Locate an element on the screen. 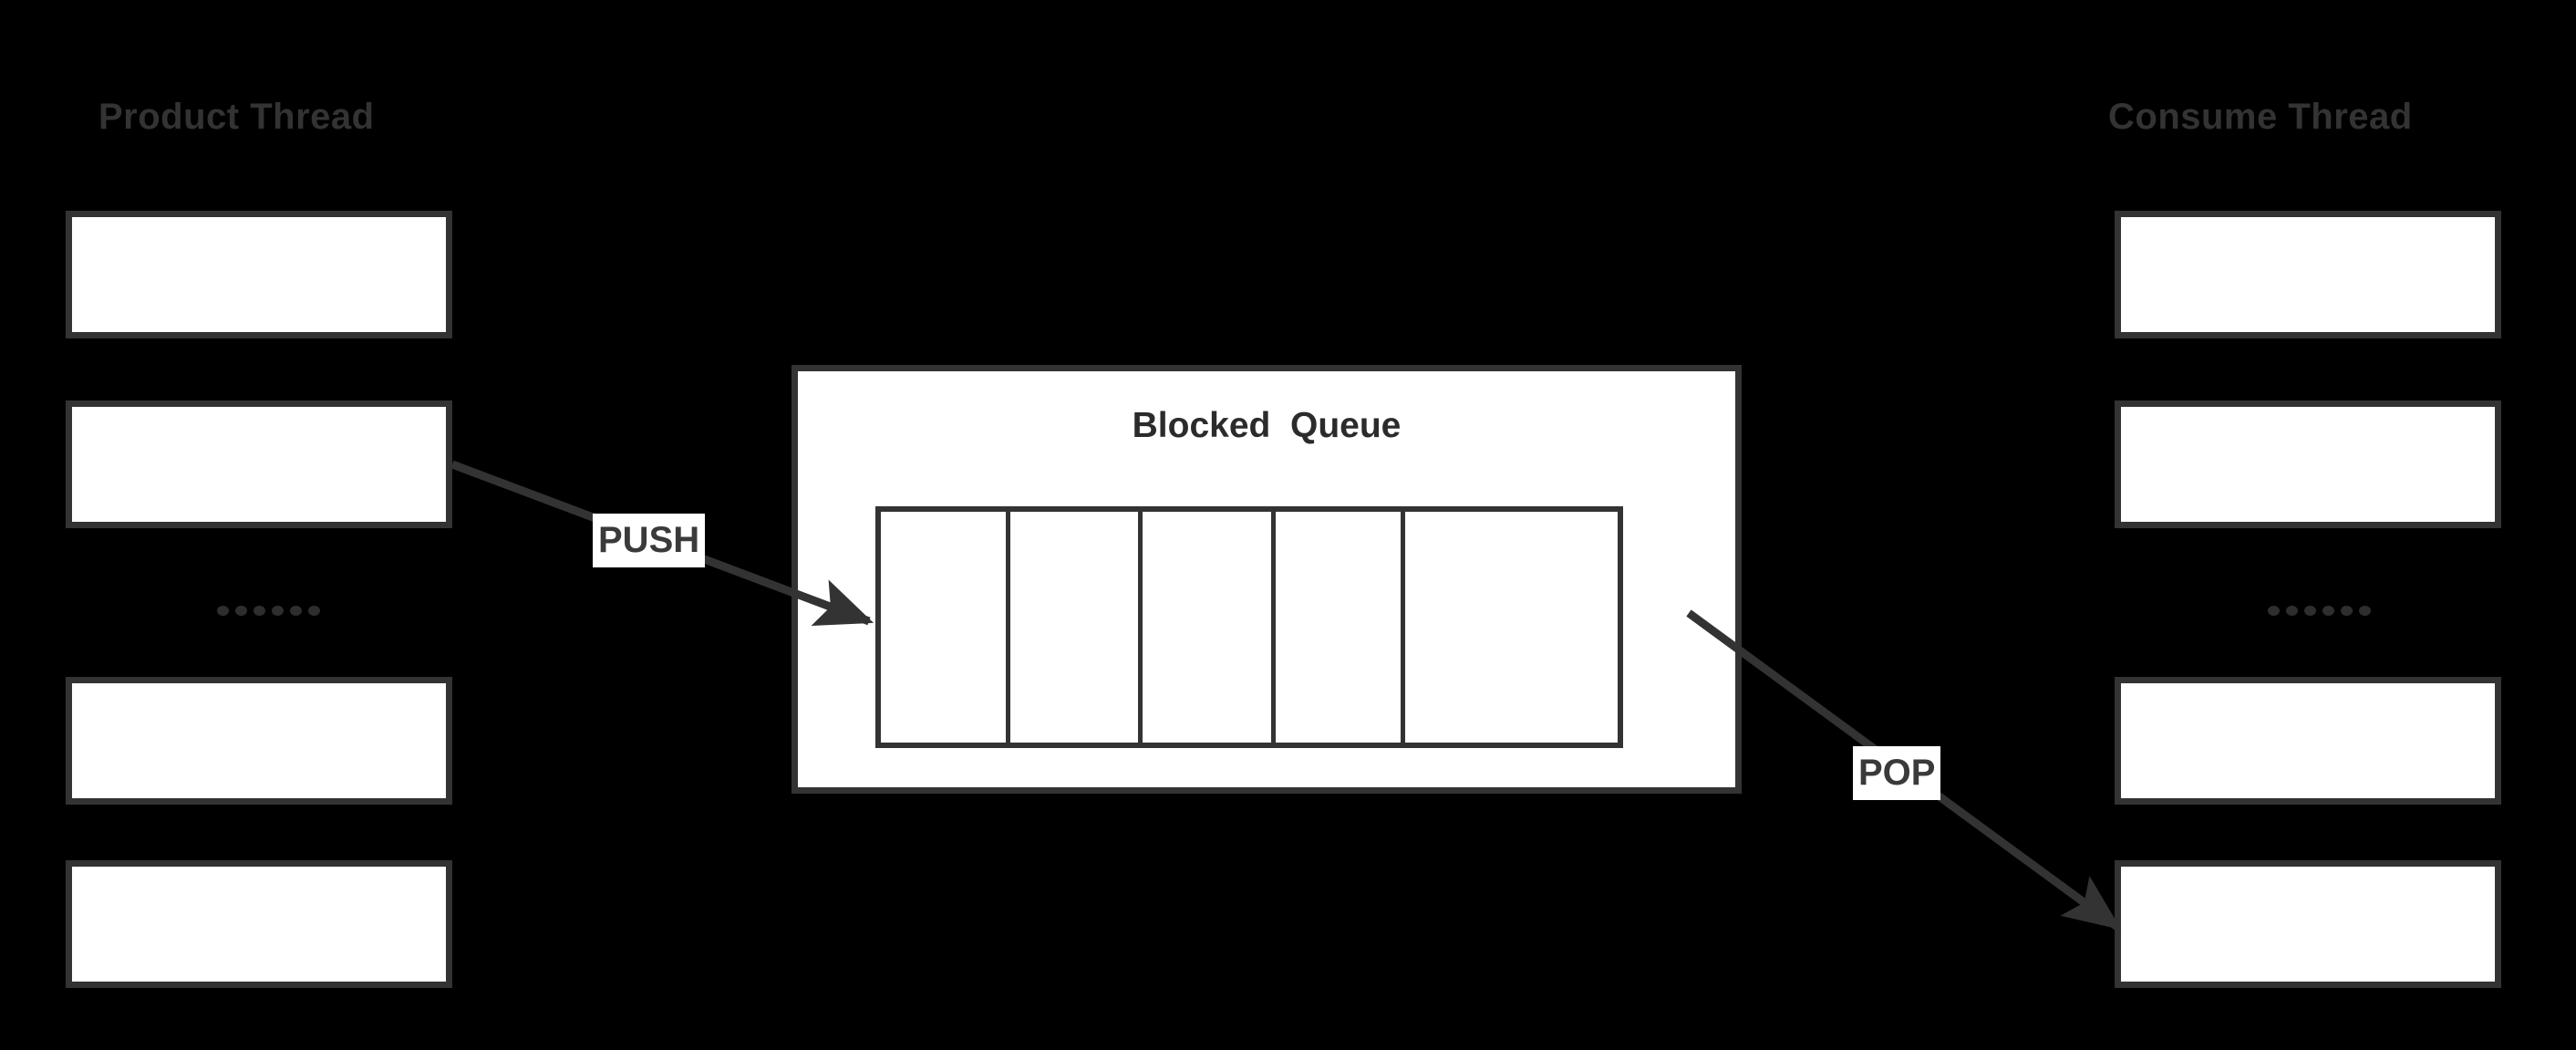 The width and height of the screenshot is (2576, 1050). consumer-thread-heading: Consume Thread is located at coordinates (2260, 117).